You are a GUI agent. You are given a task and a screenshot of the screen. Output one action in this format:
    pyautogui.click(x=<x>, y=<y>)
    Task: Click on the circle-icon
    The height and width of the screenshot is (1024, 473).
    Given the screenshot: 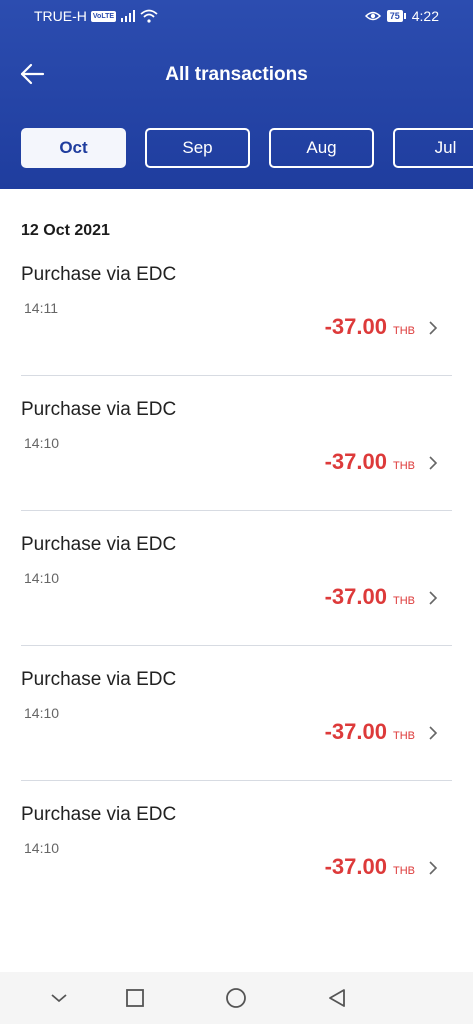 What is the action you would take?
    pyautogui.click(x=236, y=998)
    